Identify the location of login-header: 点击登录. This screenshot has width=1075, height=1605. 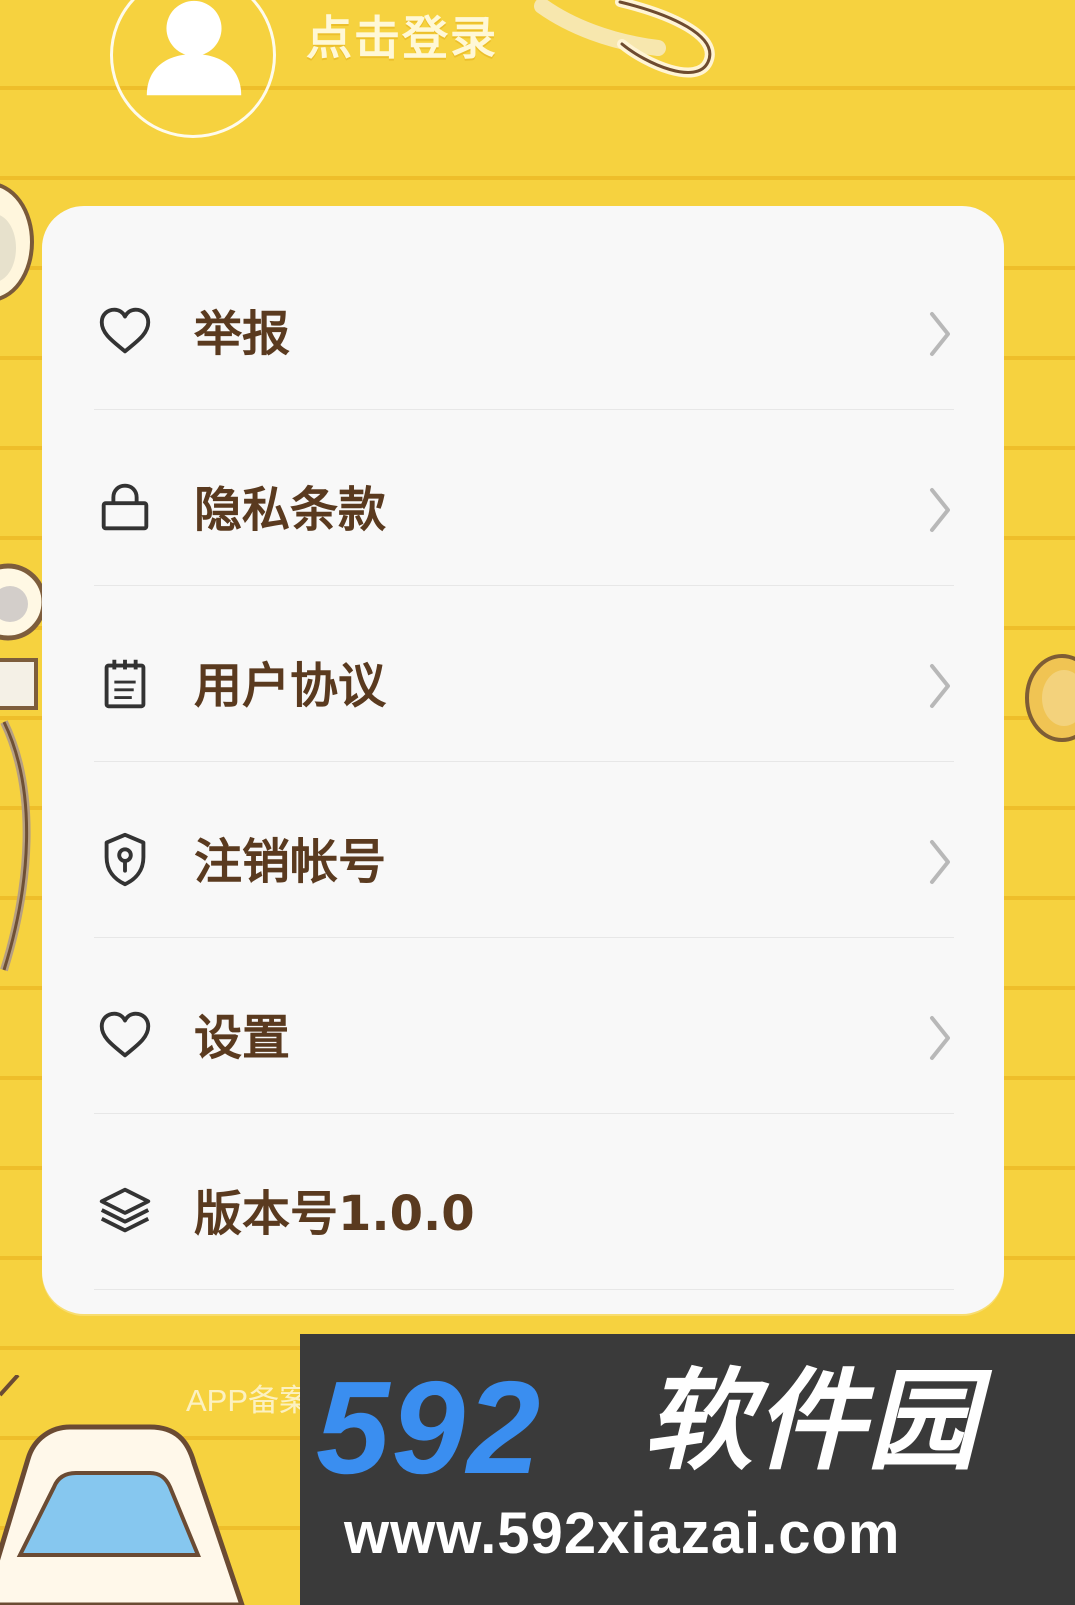
(360, 69).